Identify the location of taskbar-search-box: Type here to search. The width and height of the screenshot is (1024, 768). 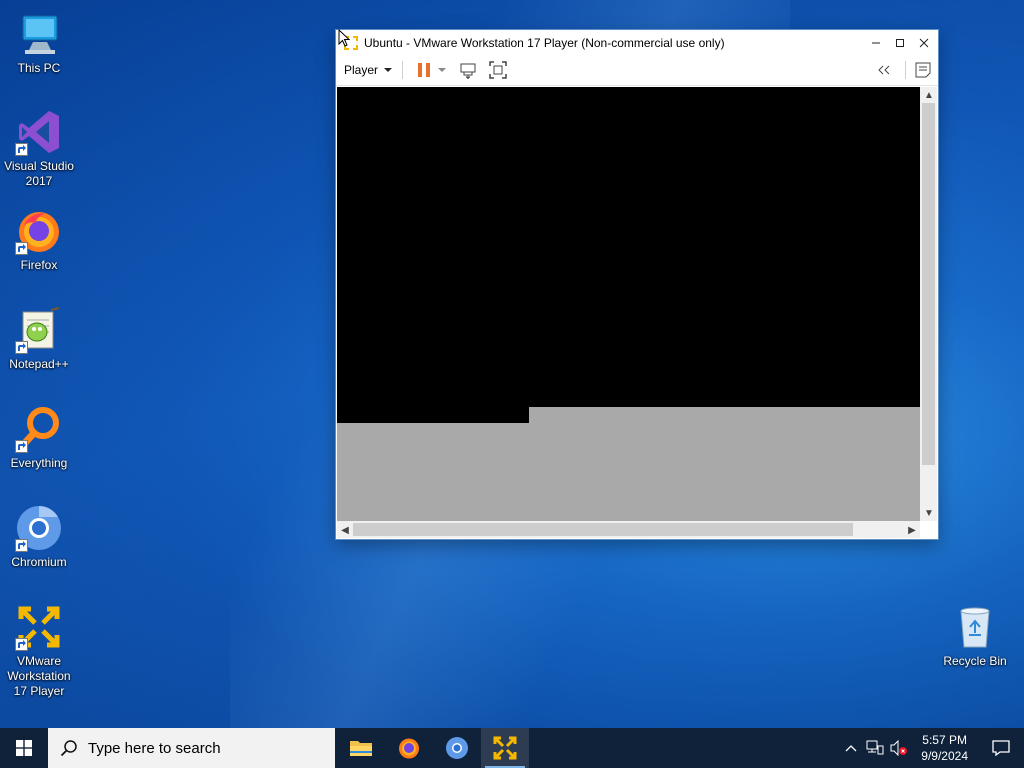
(191, 748).